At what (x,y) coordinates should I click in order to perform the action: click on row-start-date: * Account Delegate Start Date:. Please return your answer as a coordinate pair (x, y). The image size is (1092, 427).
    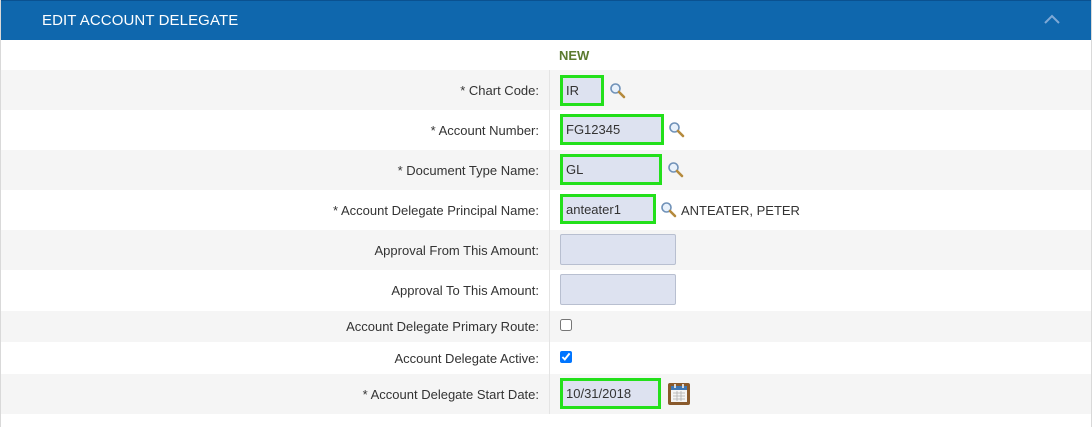
    Looking at the image, I should click on (546, 394).